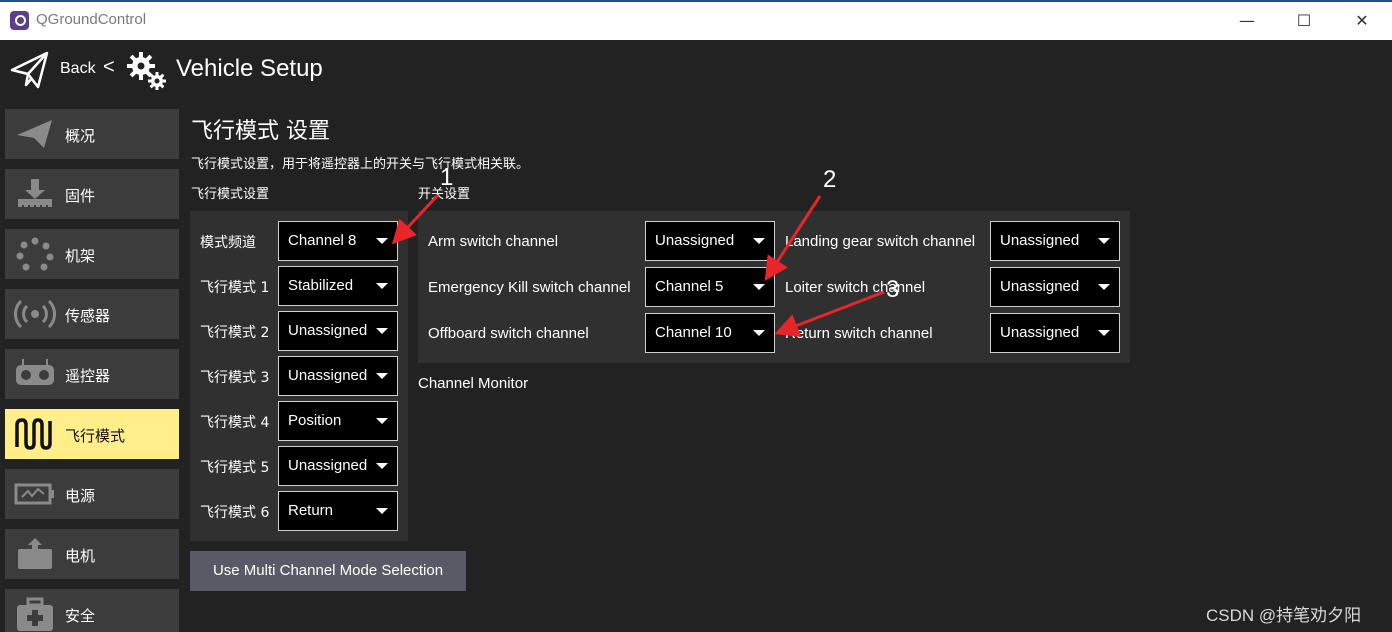  What do you see at coordinates (92, 434) in the screenshot?
I see `sidebar-item-flight-modes: 飞行模式` at bounding box center [92, 434].